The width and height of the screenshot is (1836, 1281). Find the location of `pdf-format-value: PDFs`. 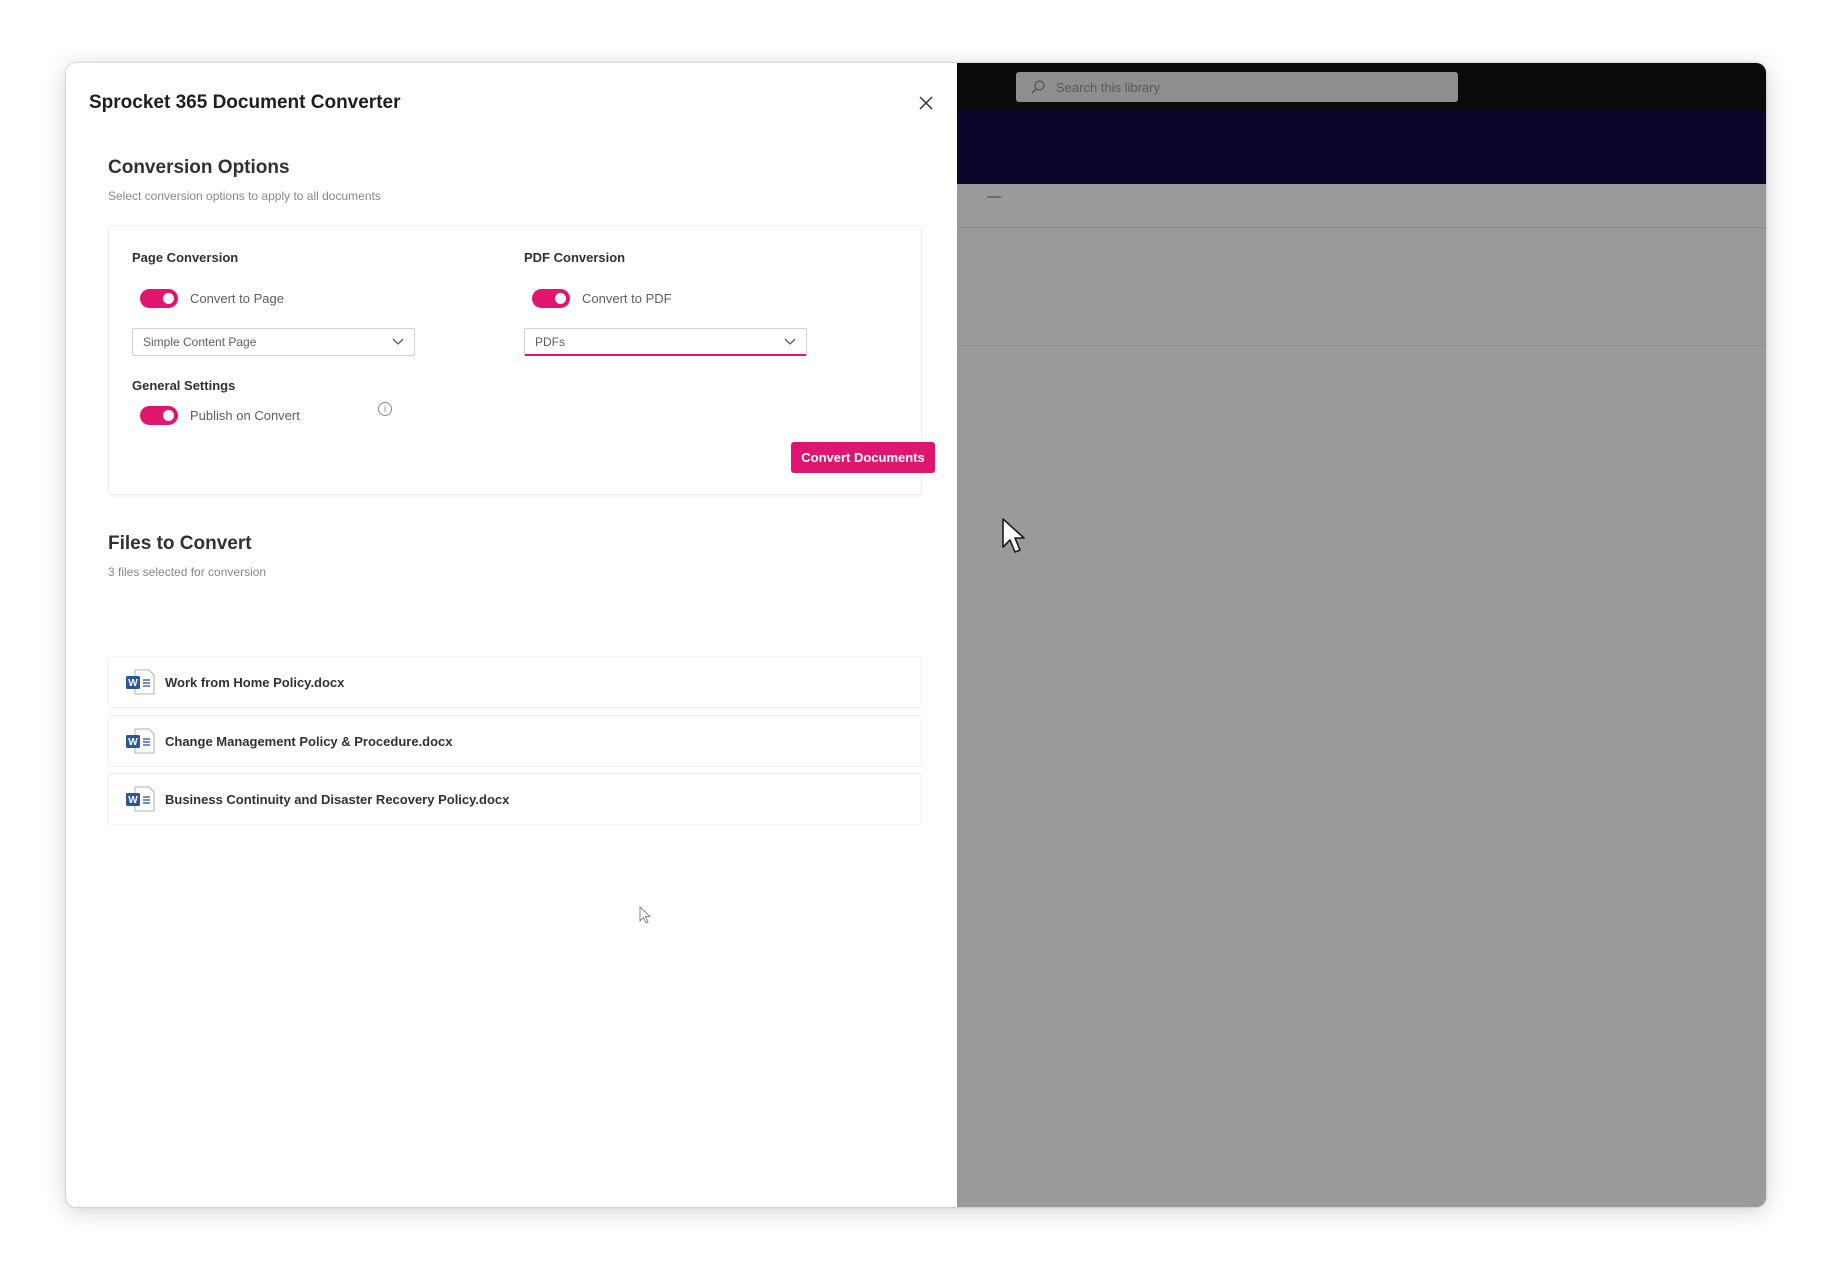

pdf-format-value: PDFs is located at coordinates (550, 341).